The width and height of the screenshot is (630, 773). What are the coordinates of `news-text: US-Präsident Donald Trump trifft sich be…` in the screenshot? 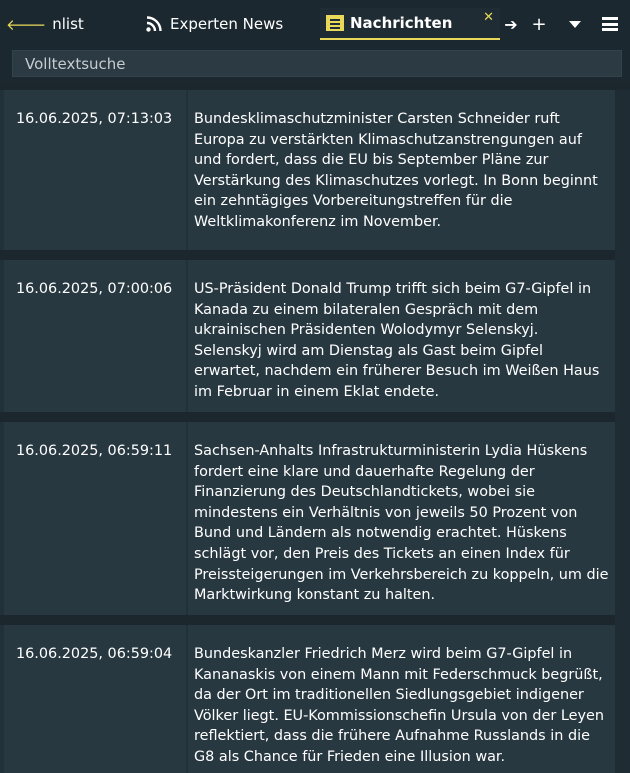 It's located at (397, 340).